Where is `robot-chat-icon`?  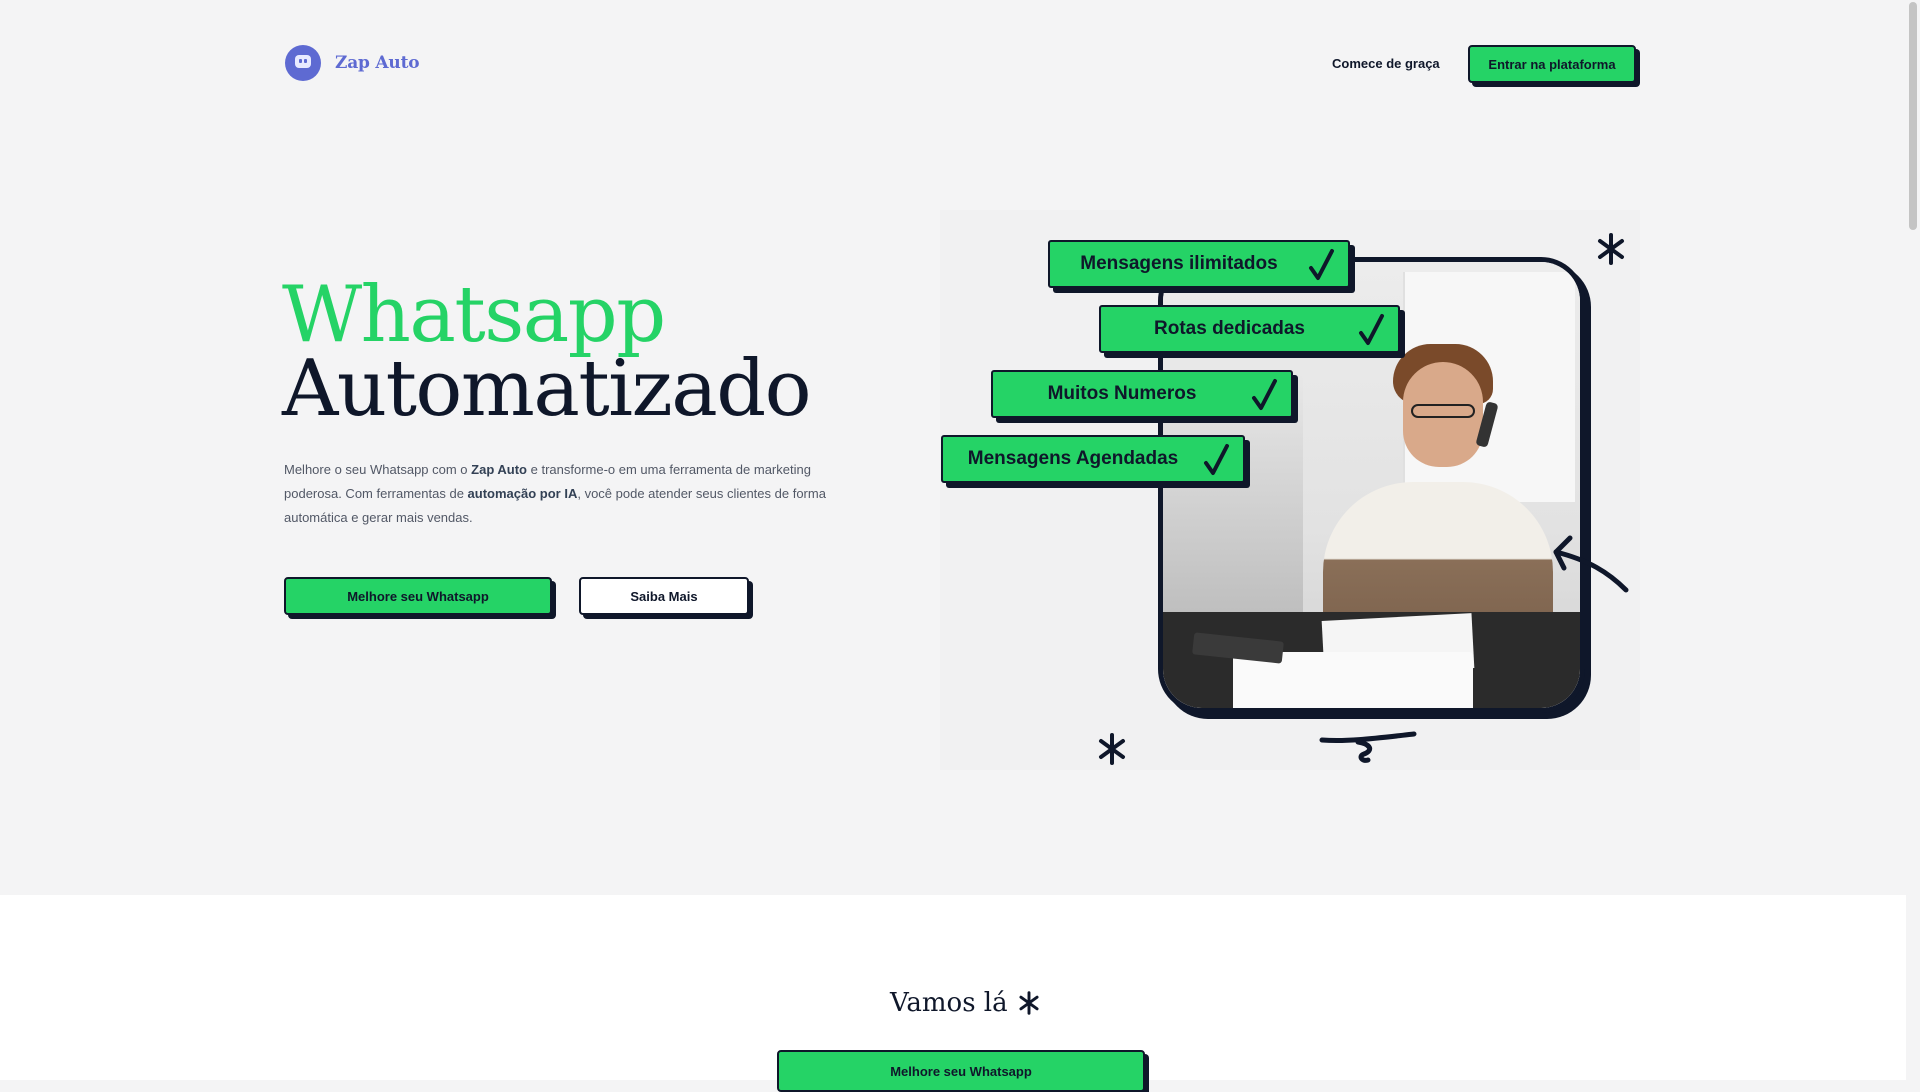
robot-chat-icon is located at coordinates (303, 63).